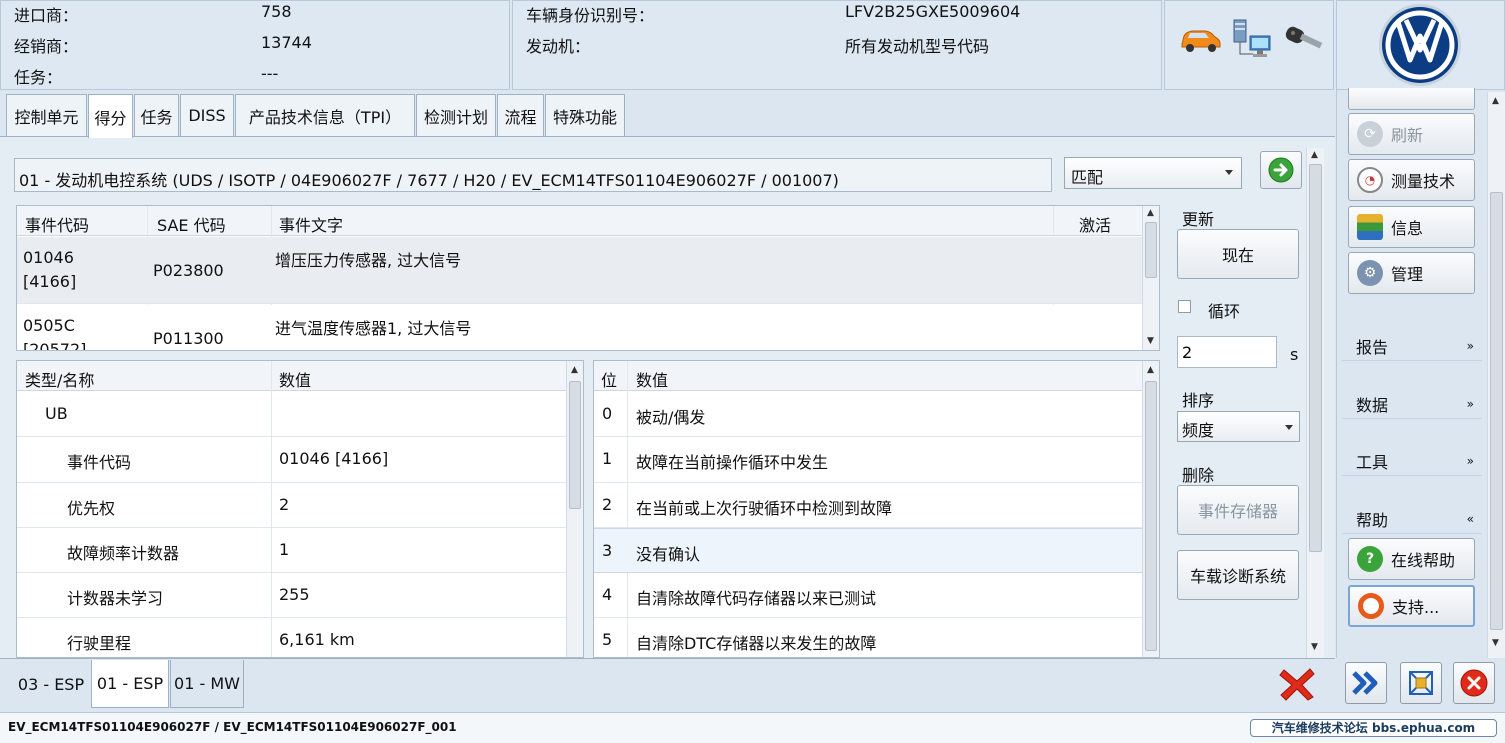 Image resolution: width=1505 pixels, height=743 pixels. Describe the element at coordinates (609, 379) in the screenshot. I see `col-header-bit: 位` at that location.